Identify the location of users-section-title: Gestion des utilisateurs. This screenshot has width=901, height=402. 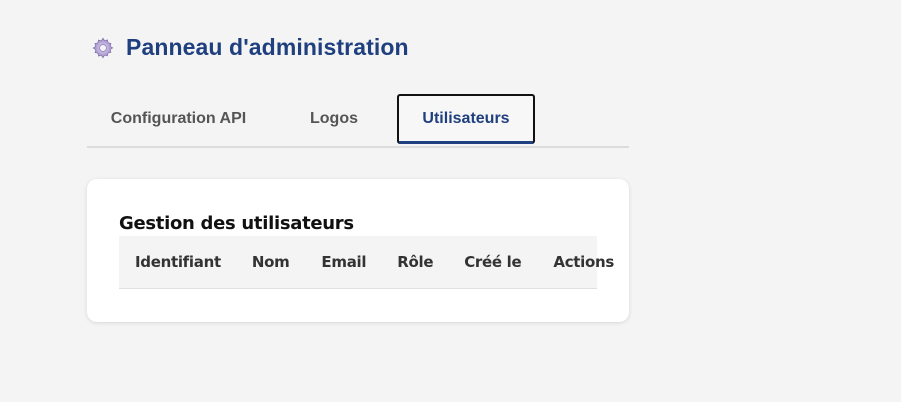
(236, 223).